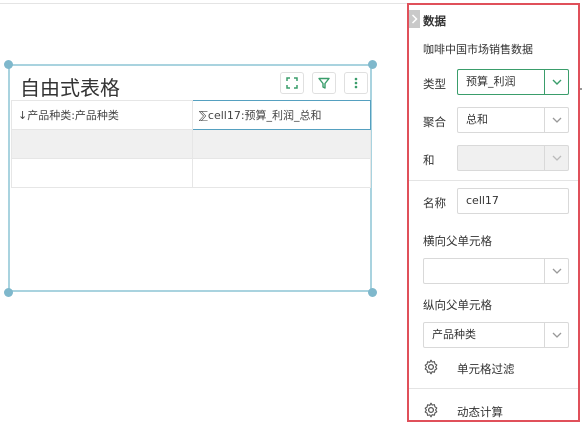 The height and width of the screenshot is (431, 583). I want to click on resize-handle-bottom-left, so click(8, 292).